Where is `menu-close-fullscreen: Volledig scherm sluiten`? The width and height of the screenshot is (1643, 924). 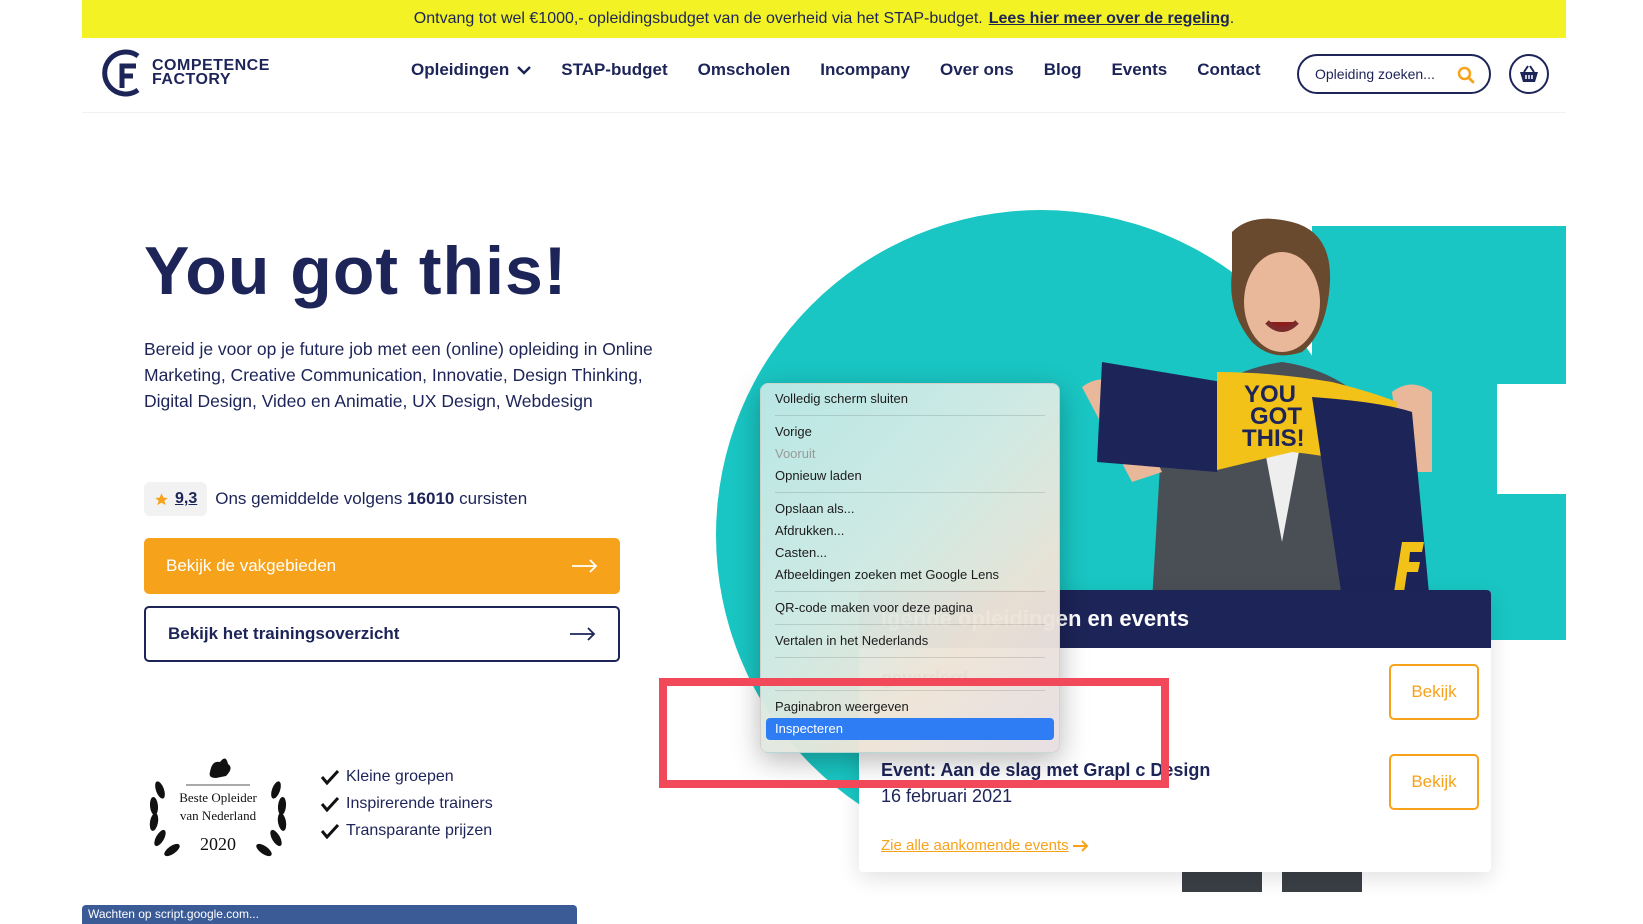 menu-close-fullscreen: Volledig scherm sluiten is located at coordinates (910, 399).